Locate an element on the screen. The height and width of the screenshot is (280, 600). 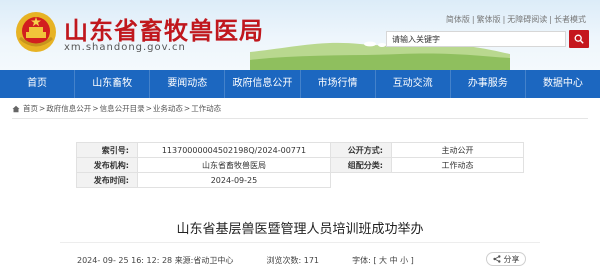
breadcrumb-home: 首页 is located at coordinates (30, 108).